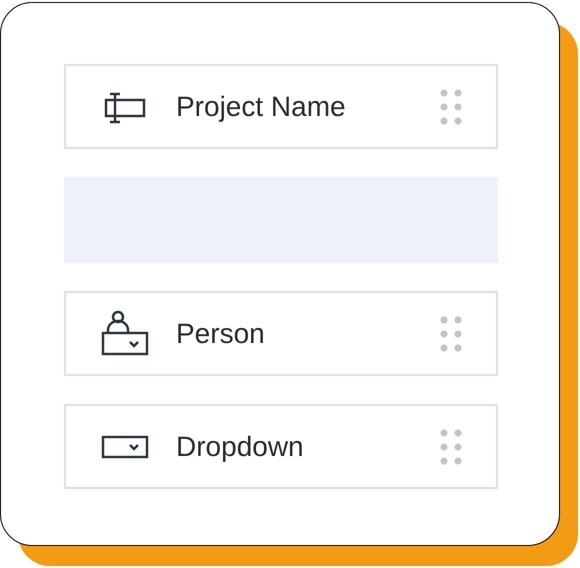 The width and height of the screenshot is (580, 568). Describe the element at coordinates (125, 334) in the screenshot. I see `person-dropdown-icon` at that location.